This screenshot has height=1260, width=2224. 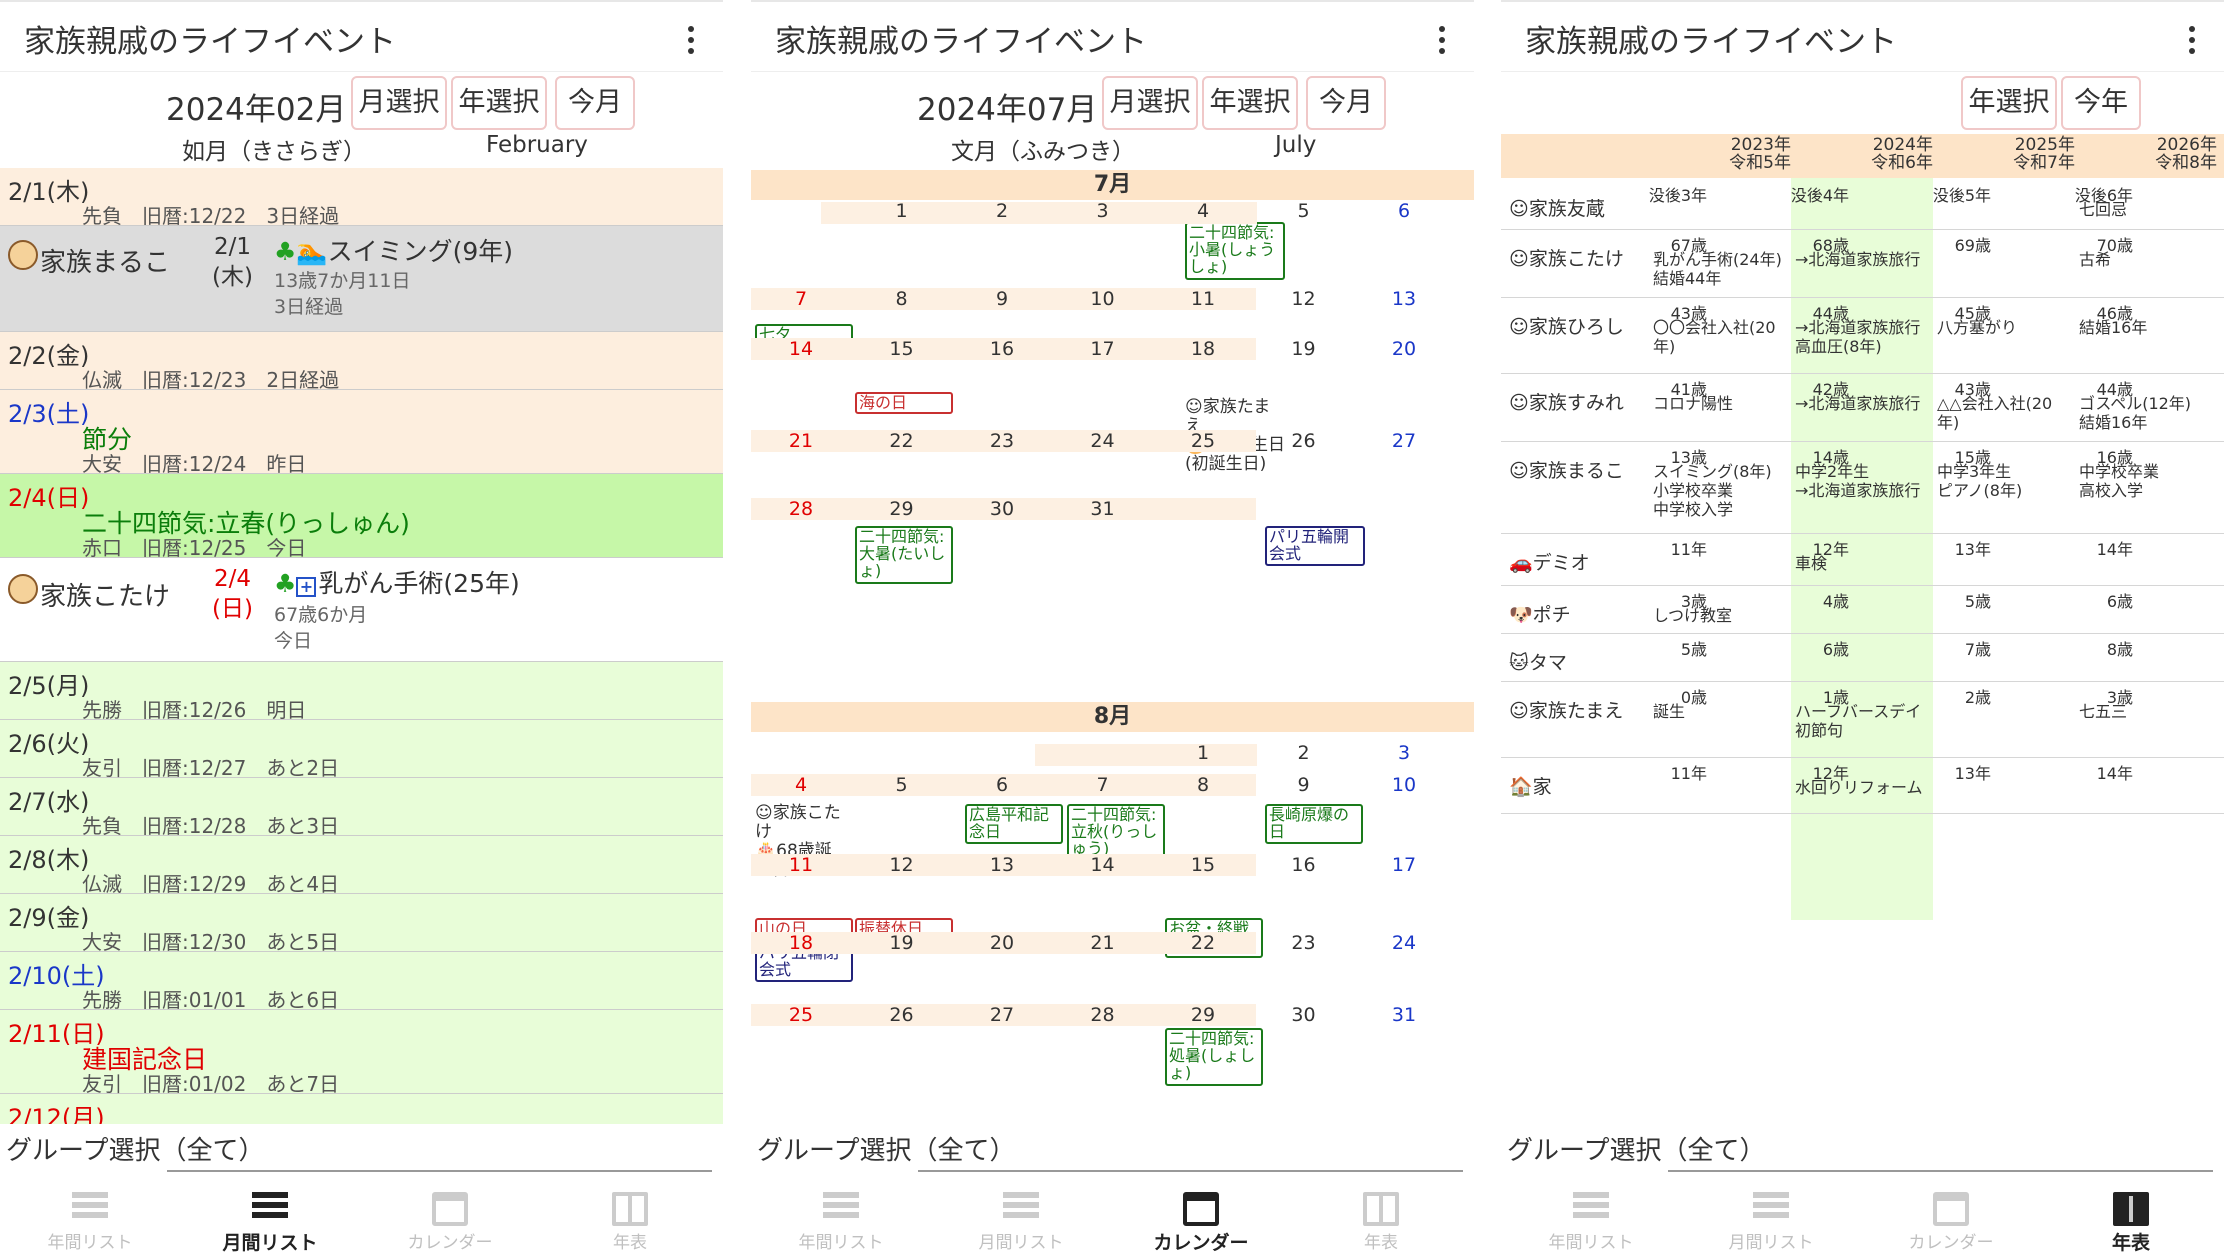 What do you see at coordinates (1304, 753) in the screenshot?
I see `calendar-day: 2` at bounding box center [1304, 753].